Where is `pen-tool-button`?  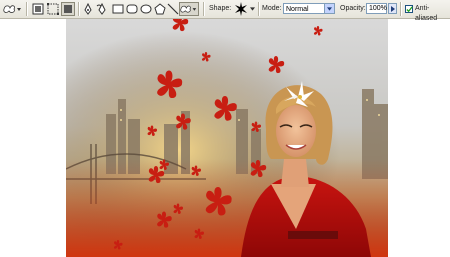 pen-tool-button is located at coordinates (88, 9).